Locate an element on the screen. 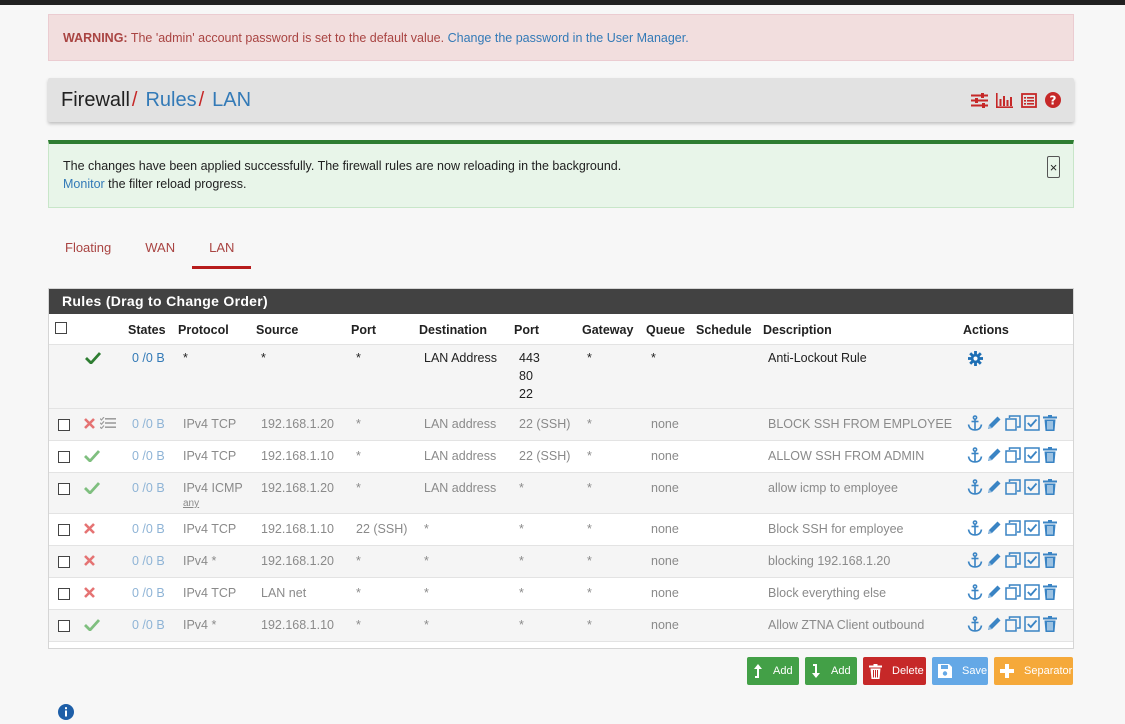 The height and width of the screenshot is (724, 1125). rule-actions is located at coordinates (1012, 560).